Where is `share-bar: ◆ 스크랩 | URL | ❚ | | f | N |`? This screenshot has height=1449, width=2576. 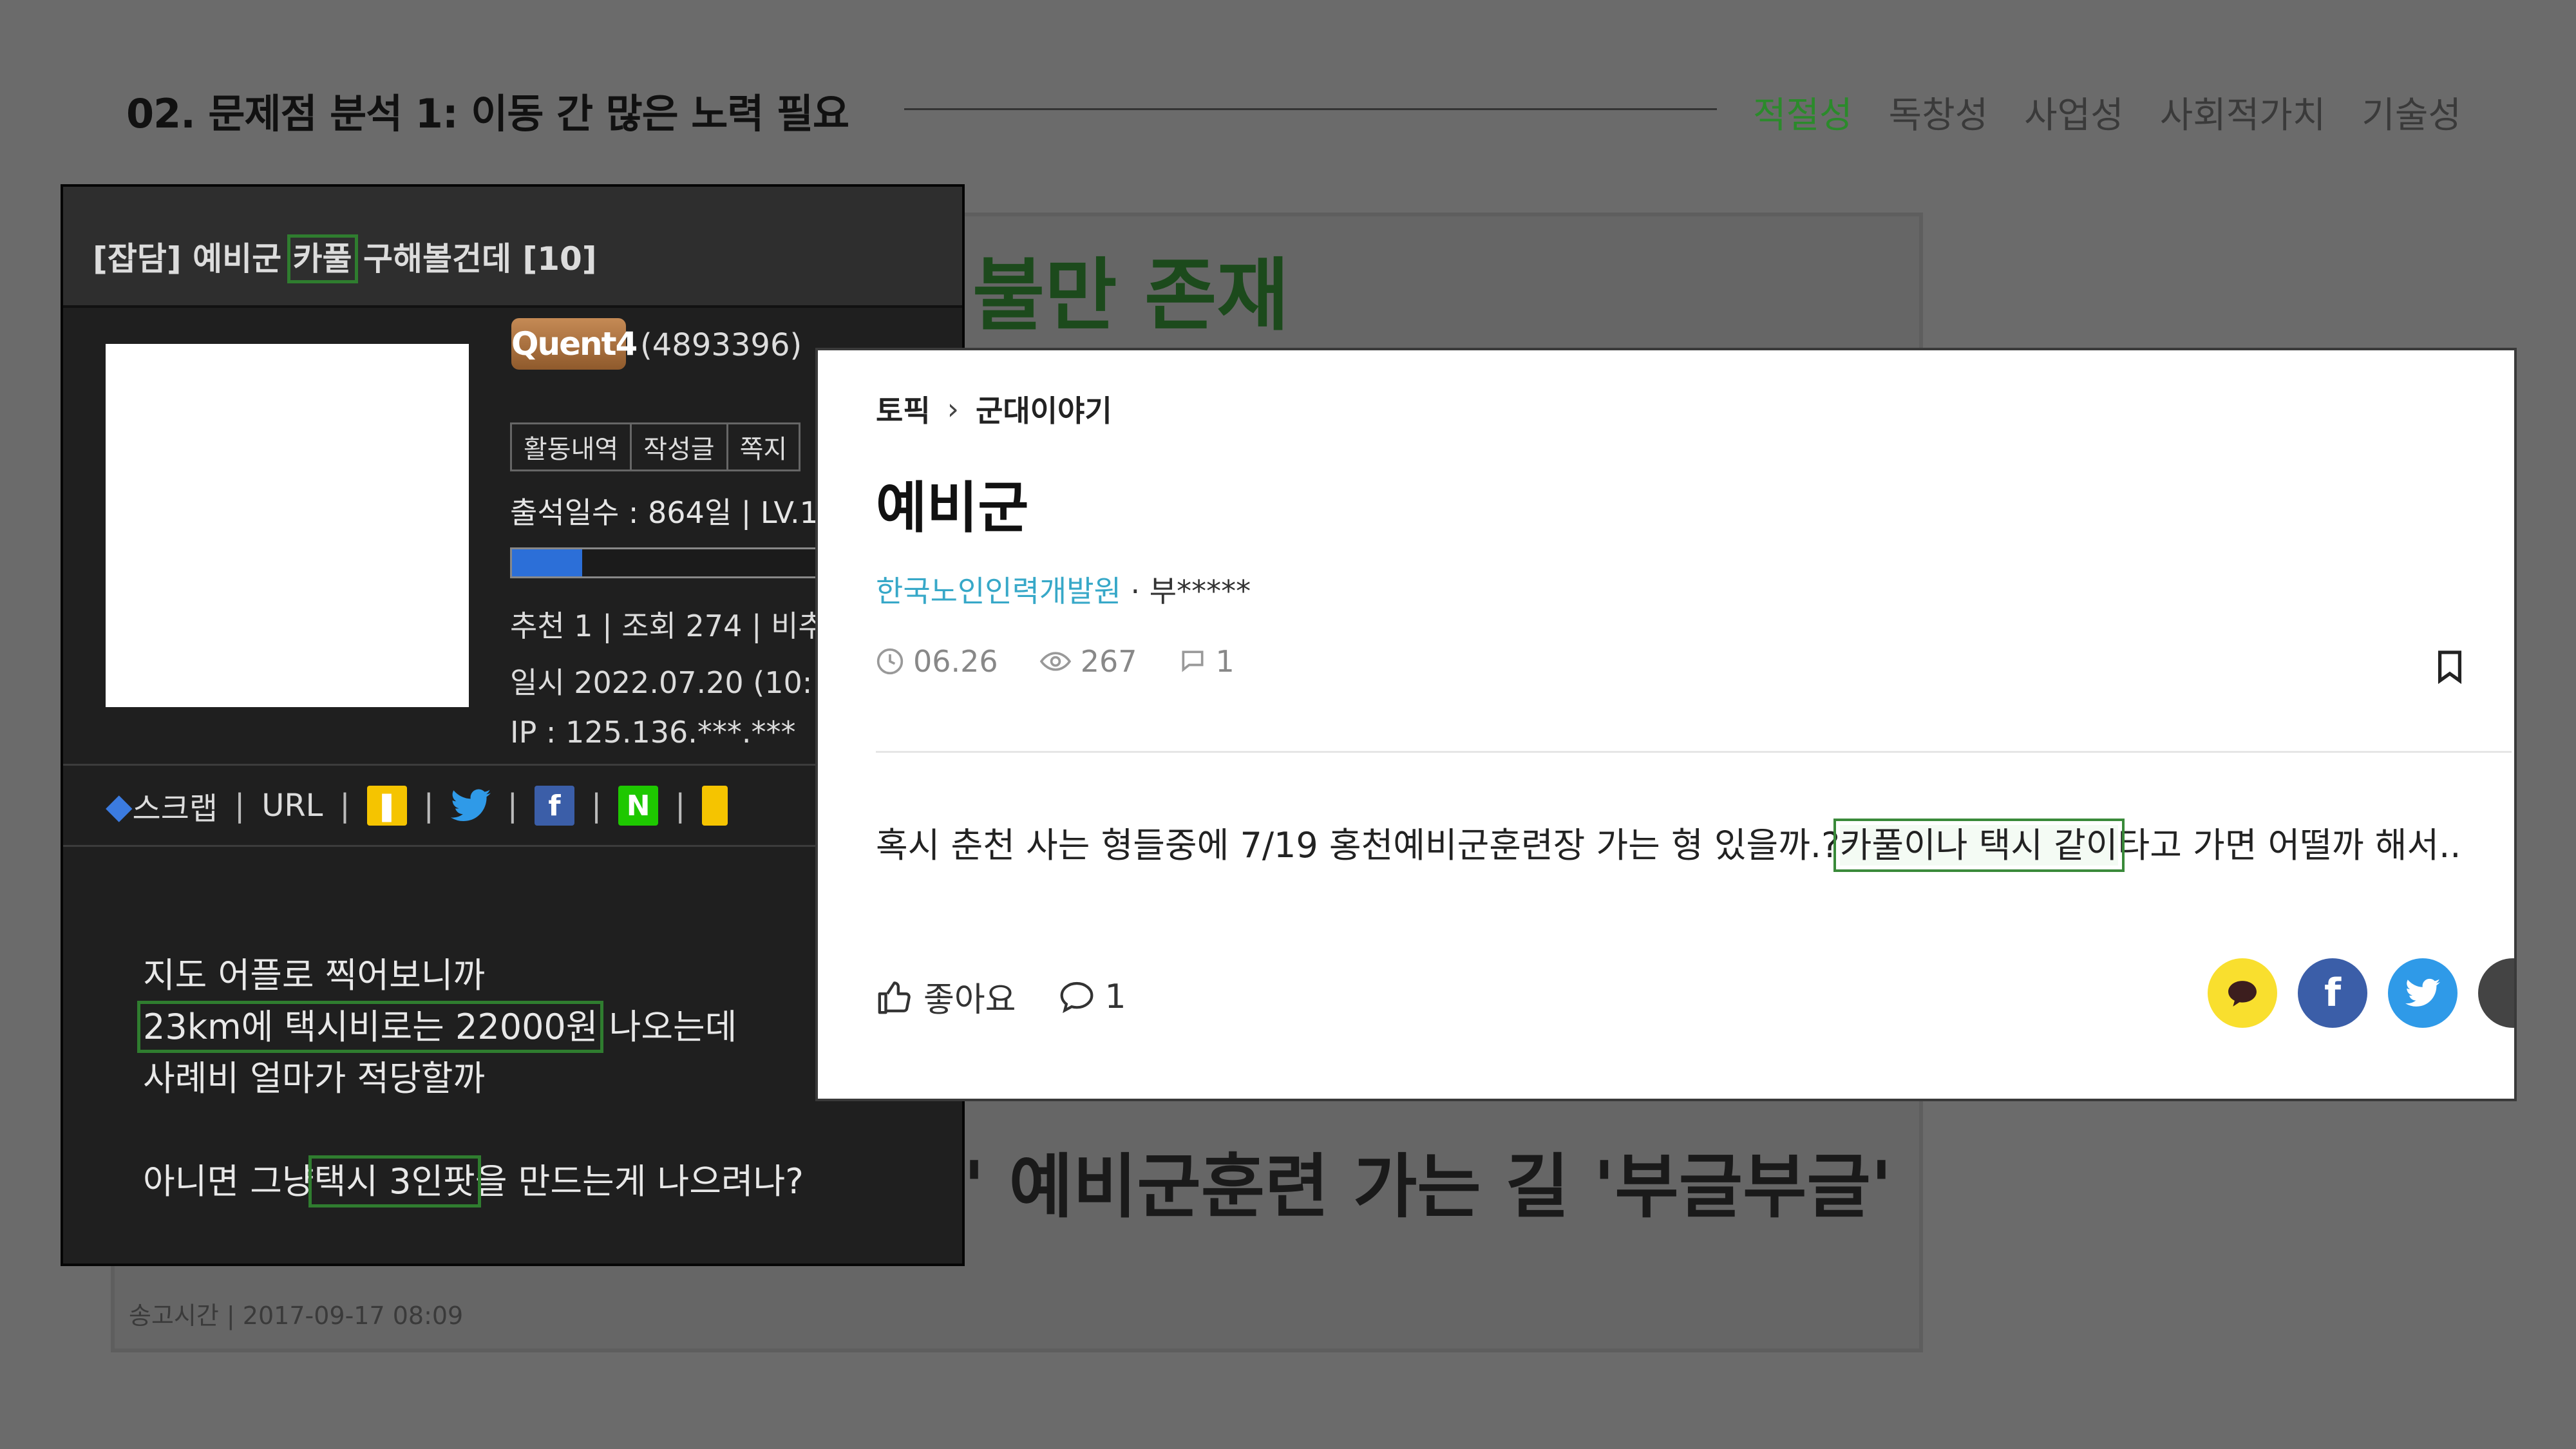 share-bar: ◆ 스크랩 | URL | ❚ | | f | N | is located at coordinates (417, 806).